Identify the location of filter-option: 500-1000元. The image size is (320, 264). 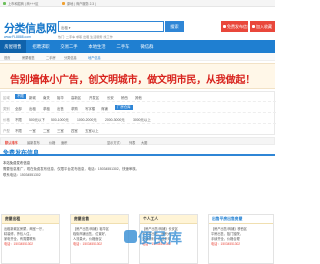
(60, 119).